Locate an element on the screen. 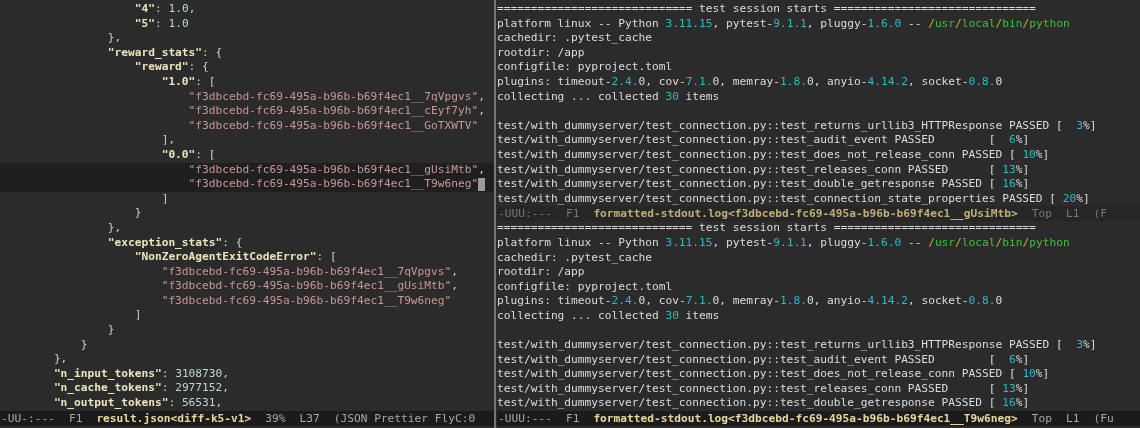  code-line: "reward_stats": { is located at coordinates (164, 53).